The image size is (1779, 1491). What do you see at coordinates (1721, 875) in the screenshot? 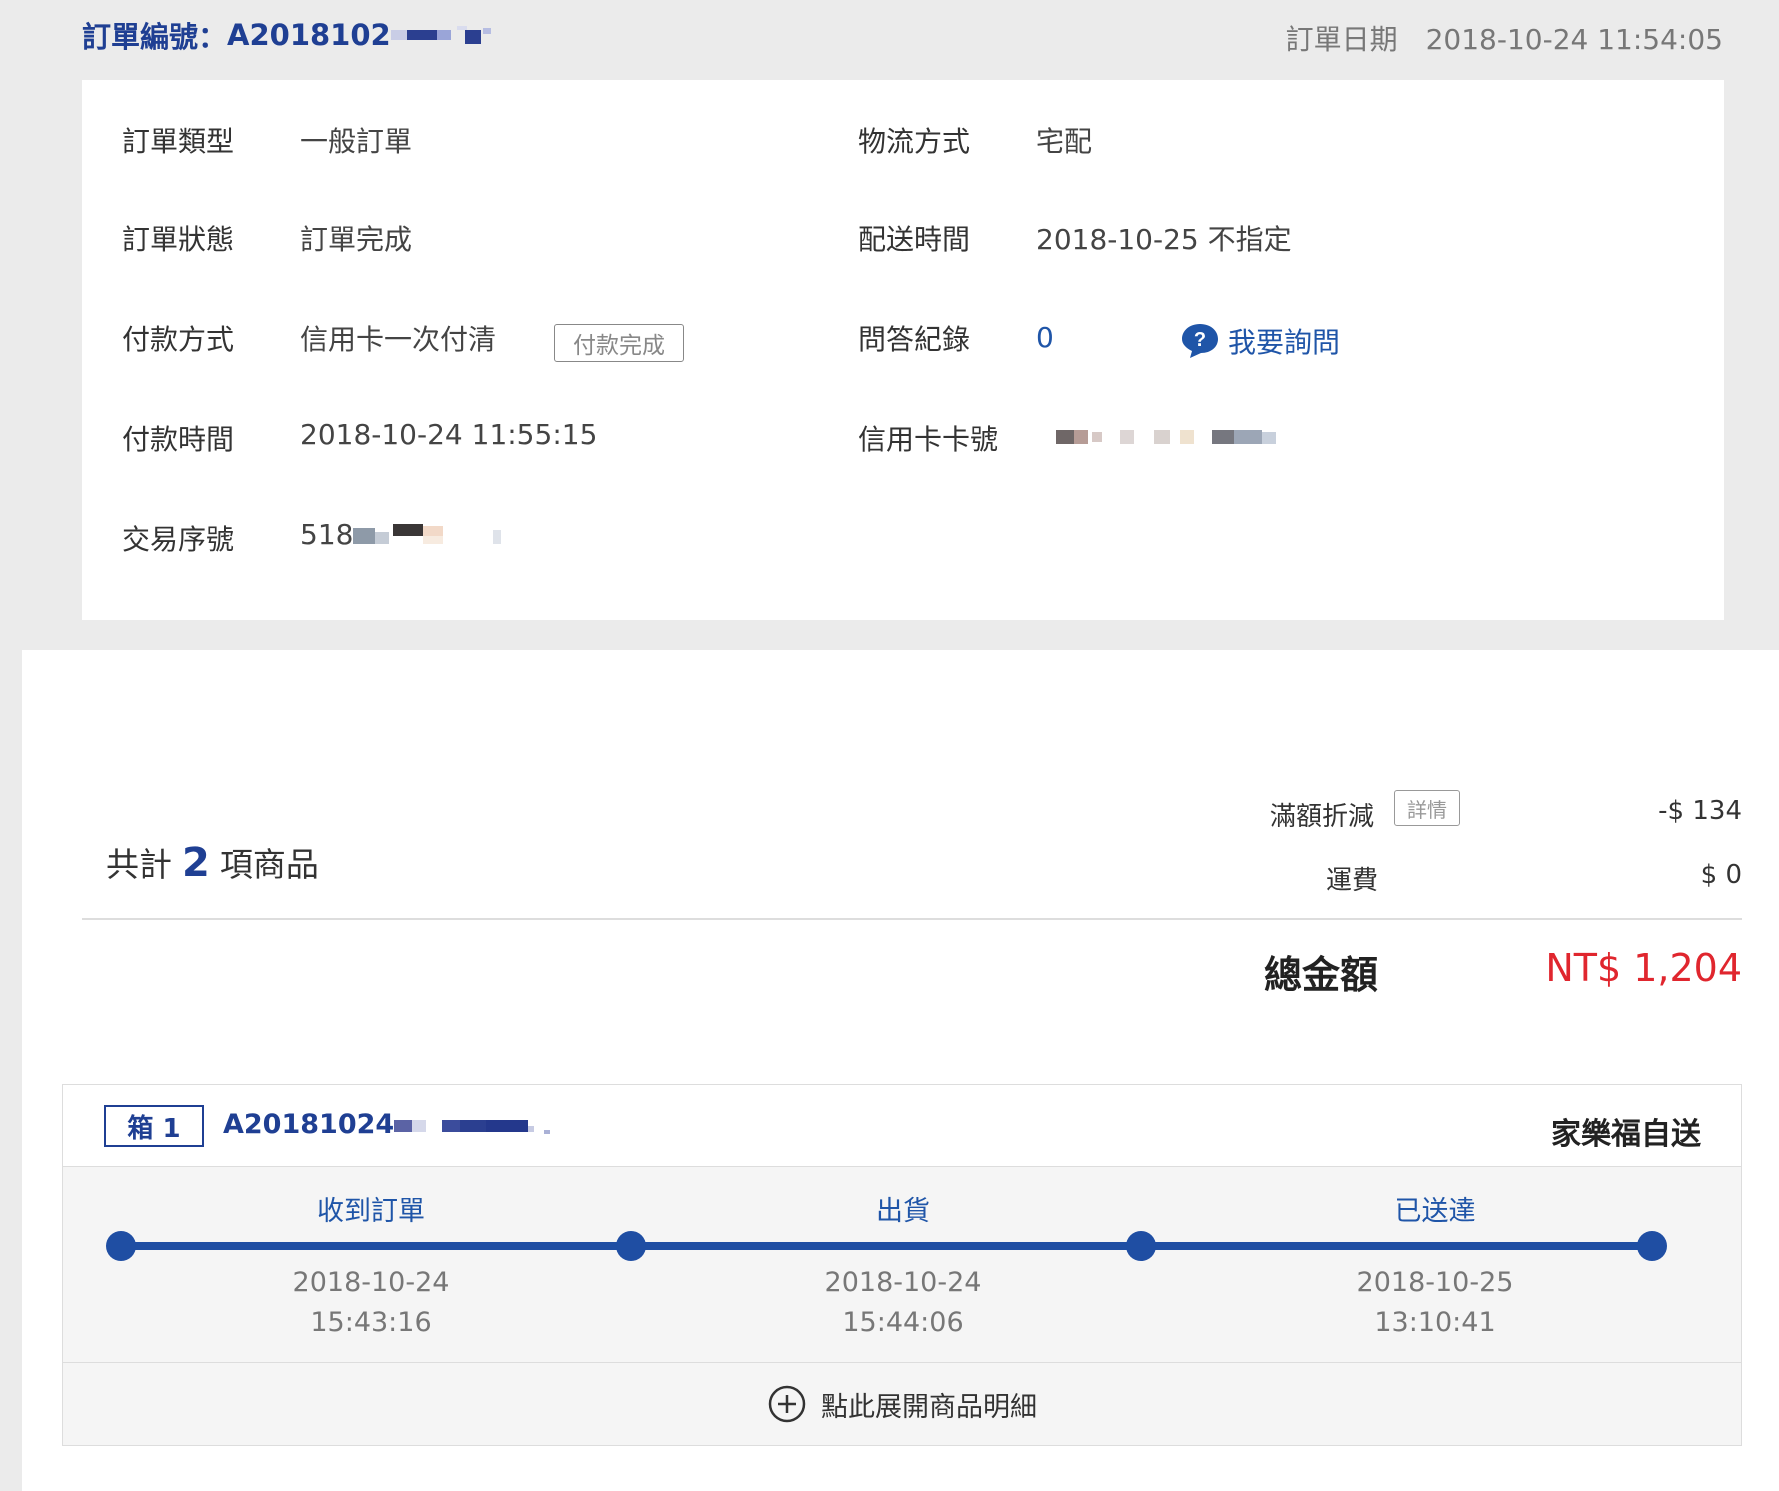
I see `shipping-value: $ 0` at bounding box center [1721, 875].